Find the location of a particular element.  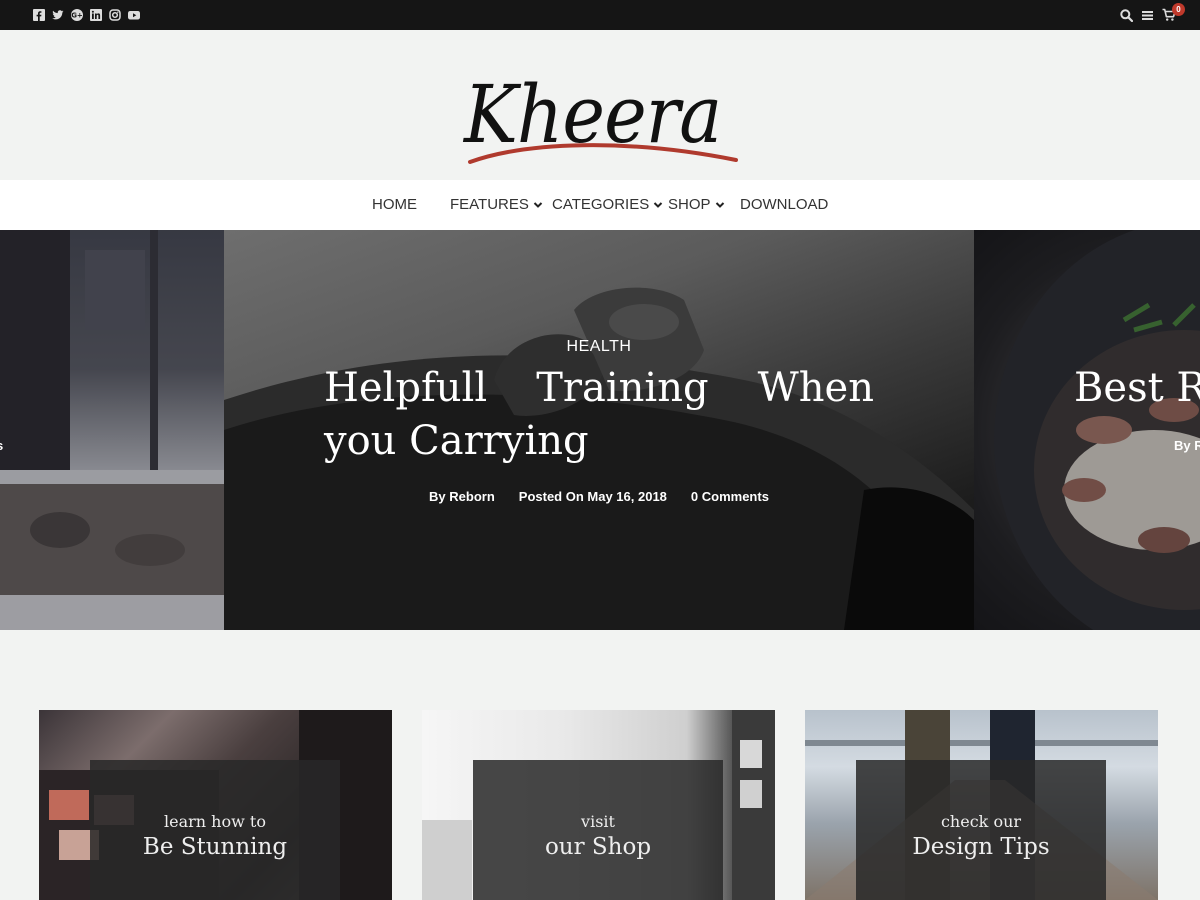

nav-item-label: CATEGORIES is located at coordinates (601, 204).